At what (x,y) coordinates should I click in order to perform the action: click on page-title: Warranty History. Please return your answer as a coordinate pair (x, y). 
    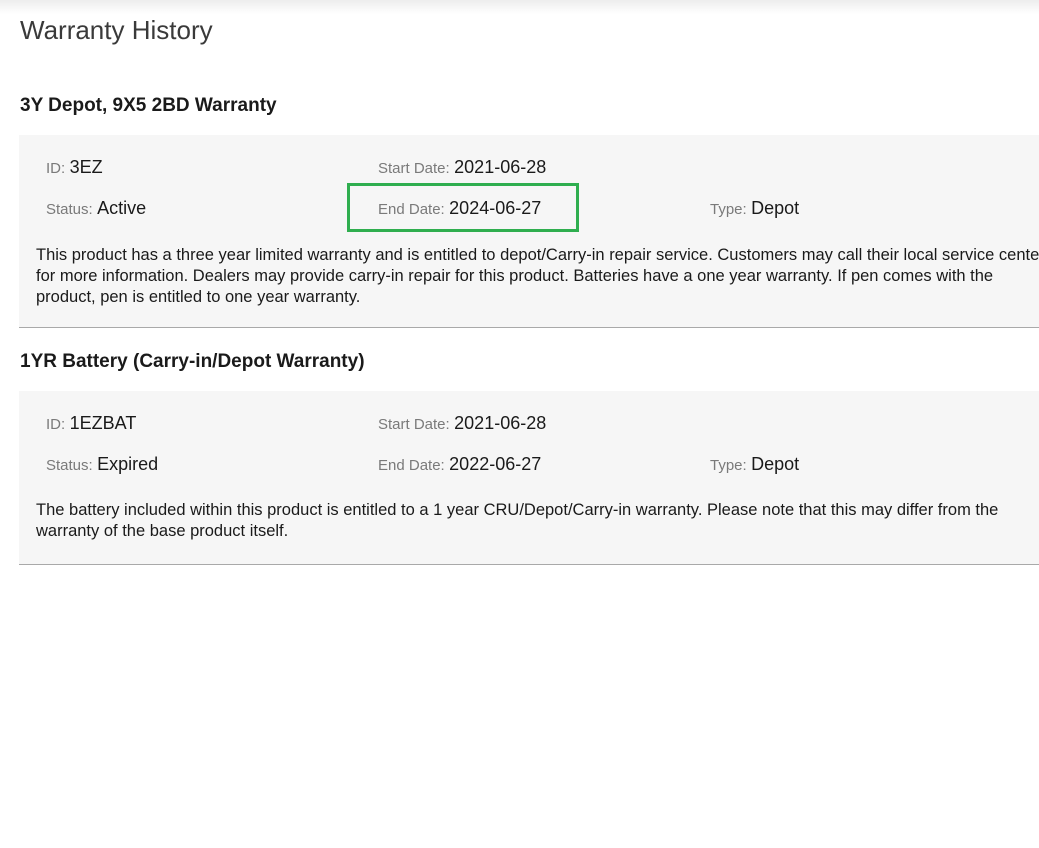
    Looking at the image, I should click on (116, 30).